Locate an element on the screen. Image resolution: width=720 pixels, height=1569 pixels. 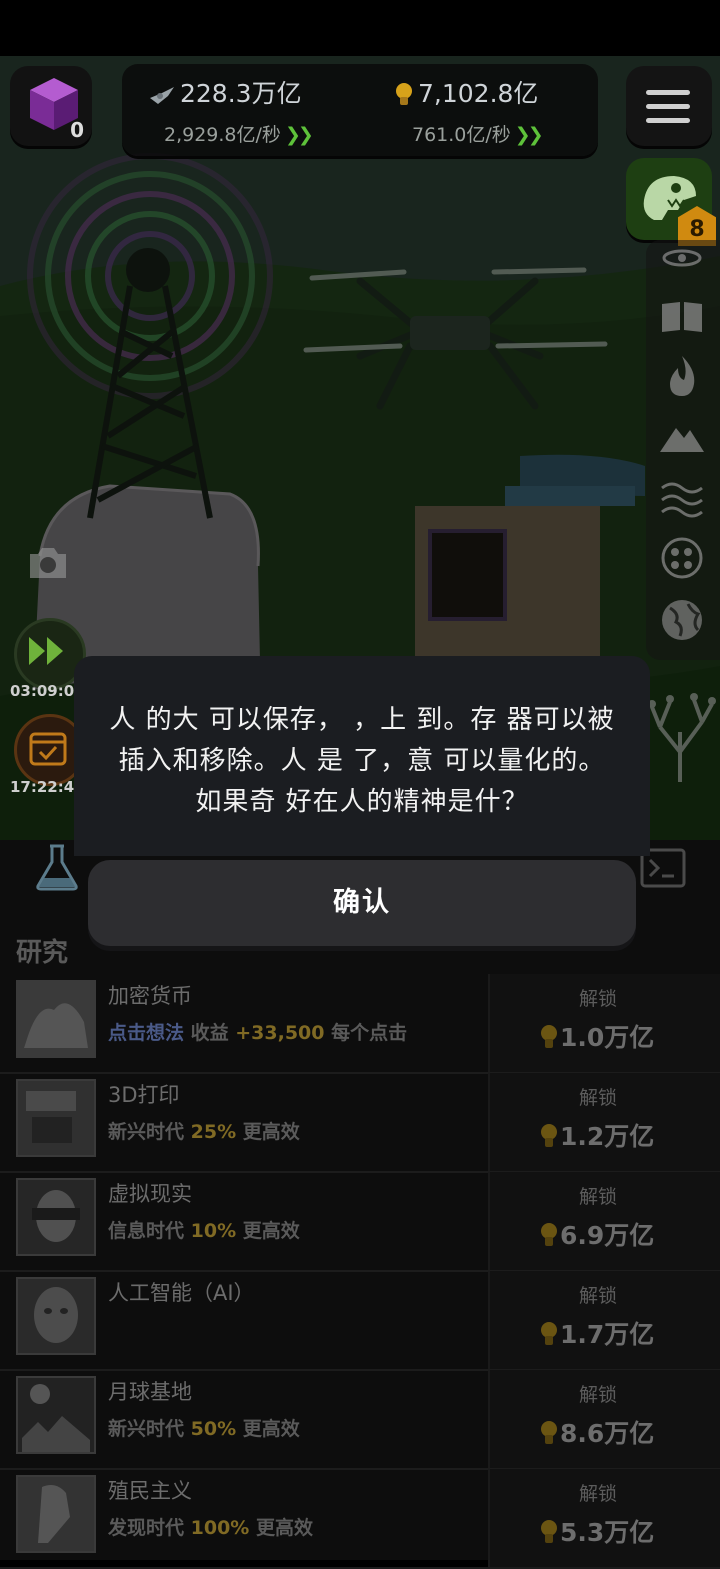
research-row: 3D打印 新兴时代 25% 更高效 解锁 1.2万亿 is located at coordinates (360, 1123).